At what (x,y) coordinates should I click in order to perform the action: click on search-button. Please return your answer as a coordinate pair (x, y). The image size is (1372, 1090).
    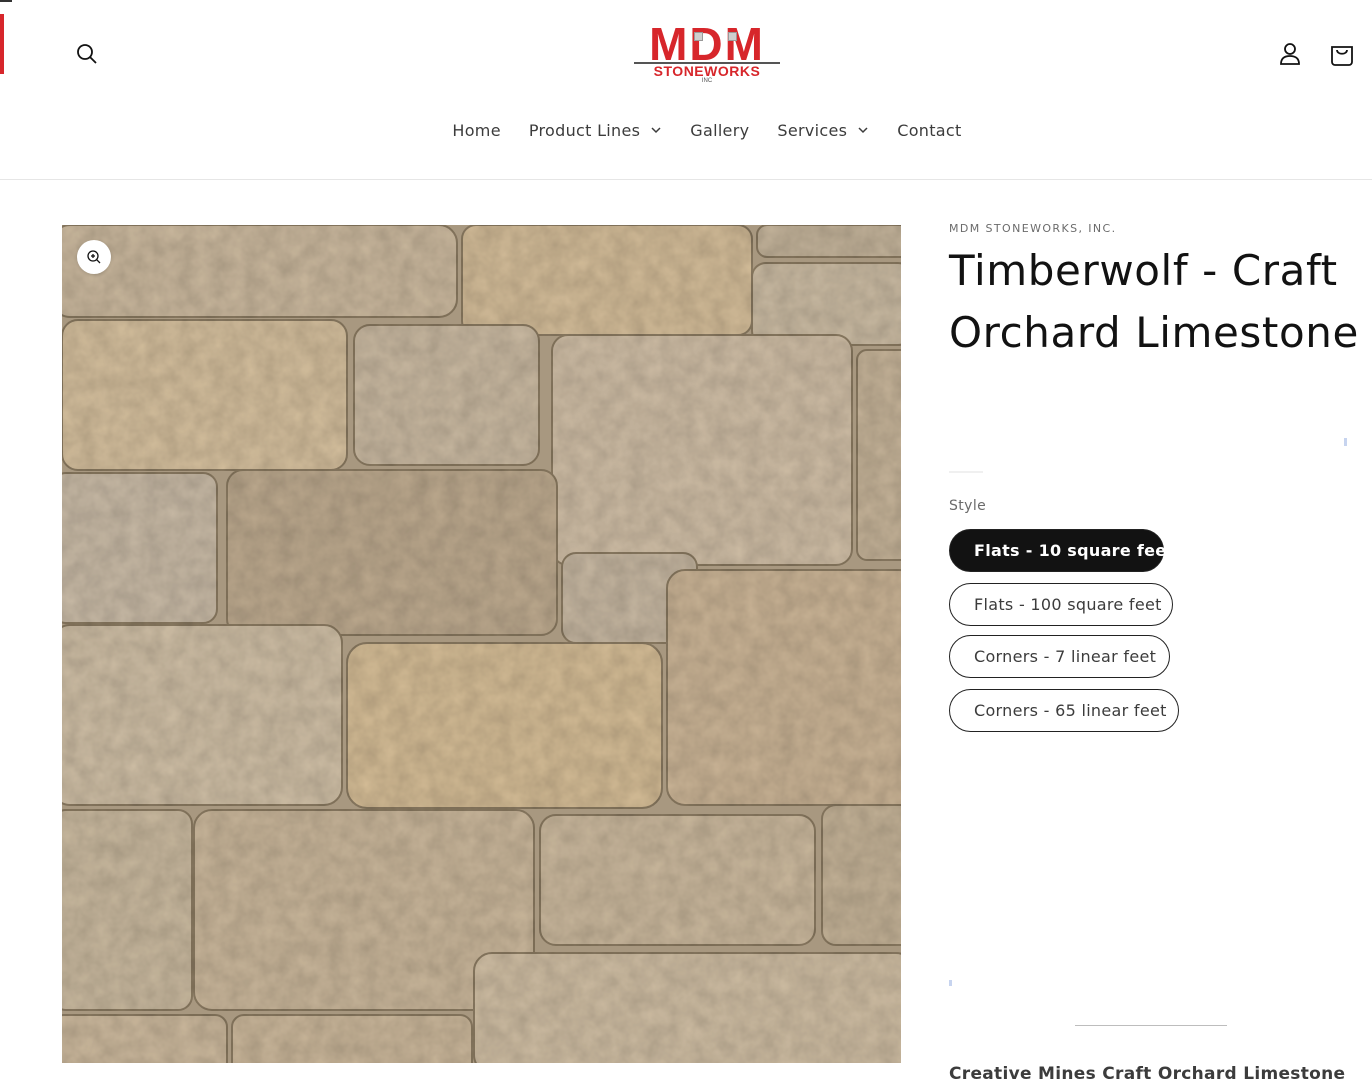
    Looking at the image, I should click on (87, 54).